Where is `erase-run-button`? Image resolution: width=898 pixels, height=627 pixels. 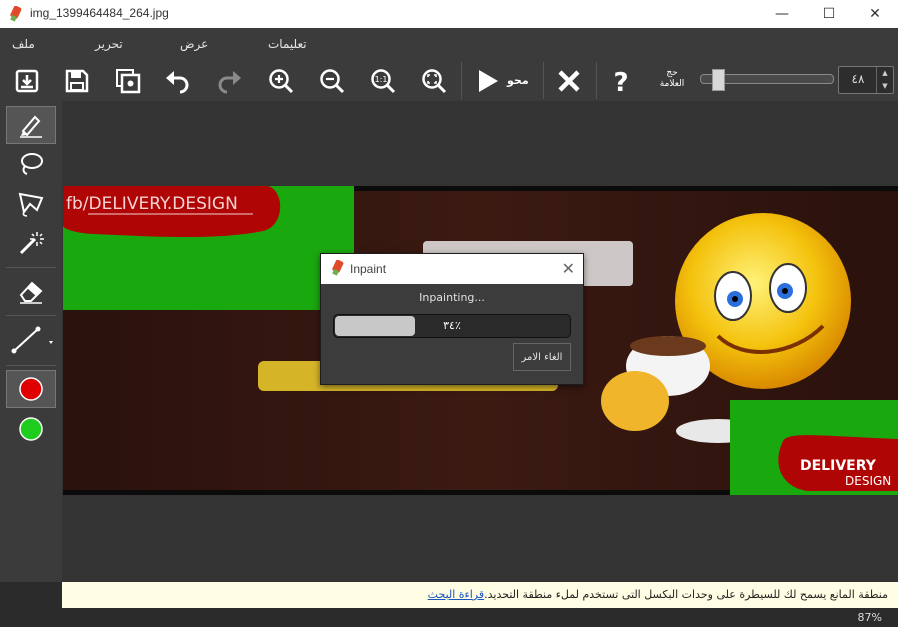
erase-run-button is located at coordinates (487, 81).